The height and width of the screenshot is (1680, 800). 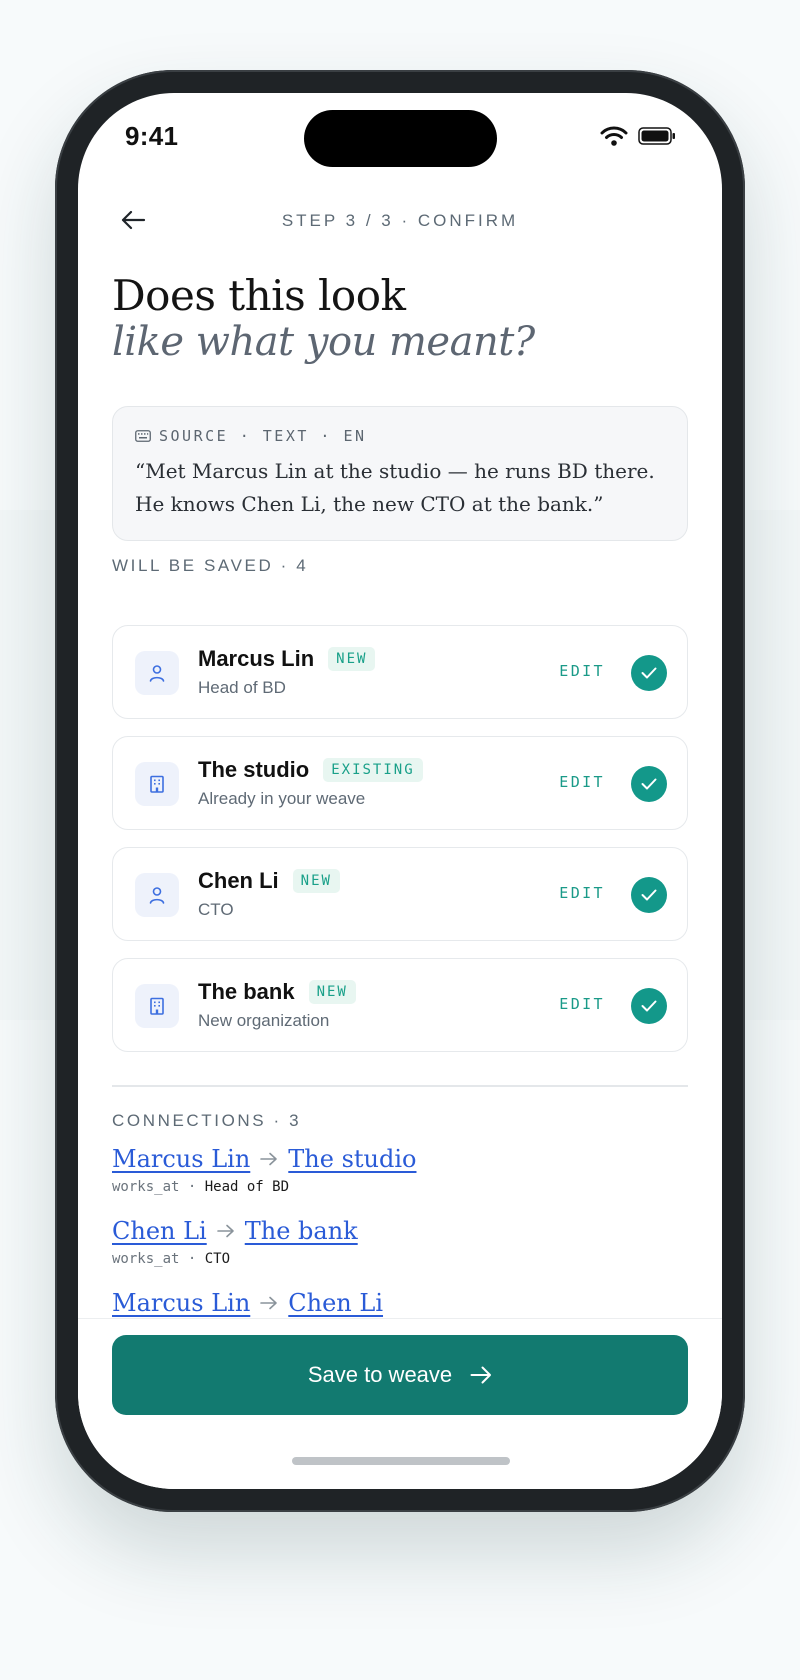 I want to click on entity-name: Marcus Lin, so click(x=256, y=658).